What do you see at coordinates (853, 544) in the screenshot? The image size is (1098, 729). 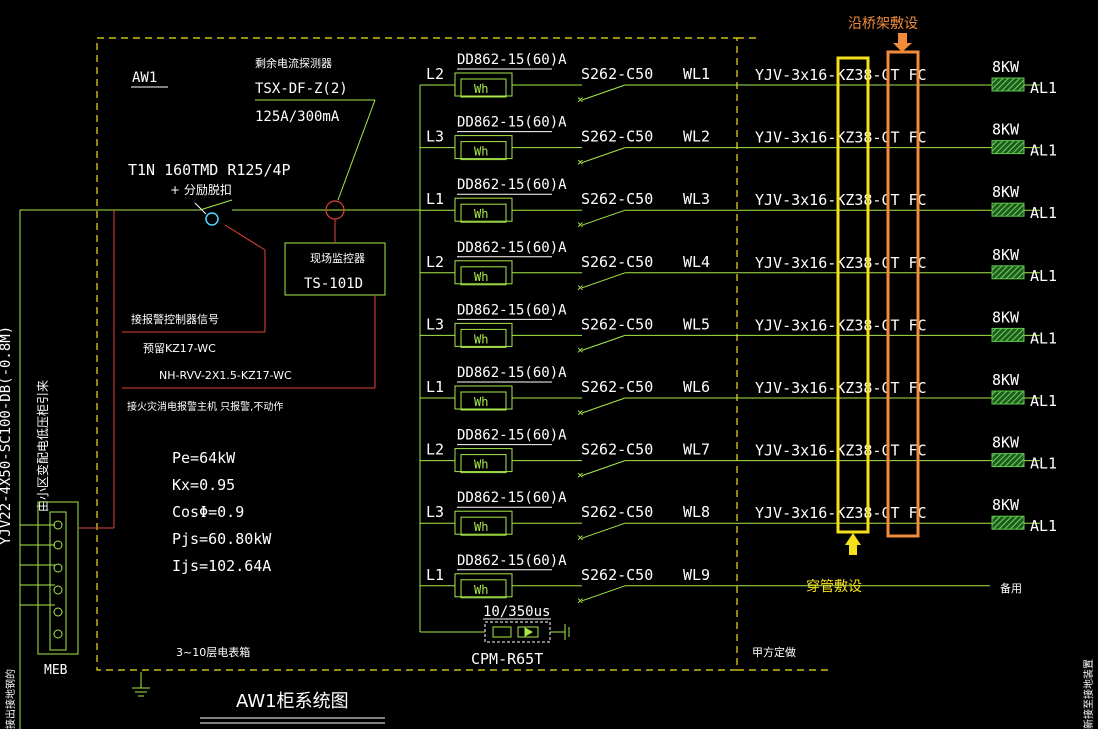 I see `conduit-arrow-icon` at bounding box center [853, 544].